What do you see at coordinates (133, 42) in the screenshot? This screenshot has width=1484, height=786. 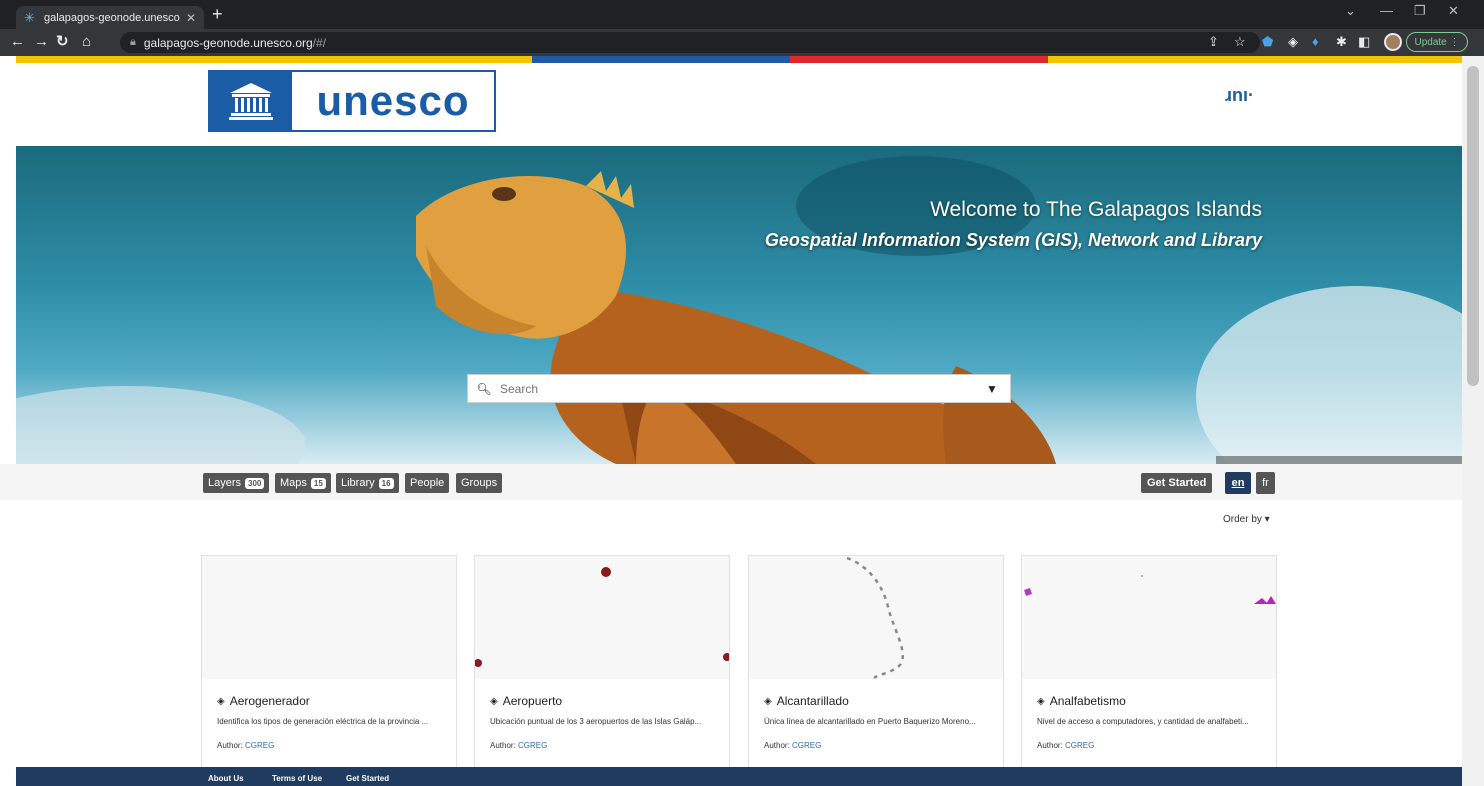 I see `lock-icon: 🔒︎` at bounding box center [133, 42].